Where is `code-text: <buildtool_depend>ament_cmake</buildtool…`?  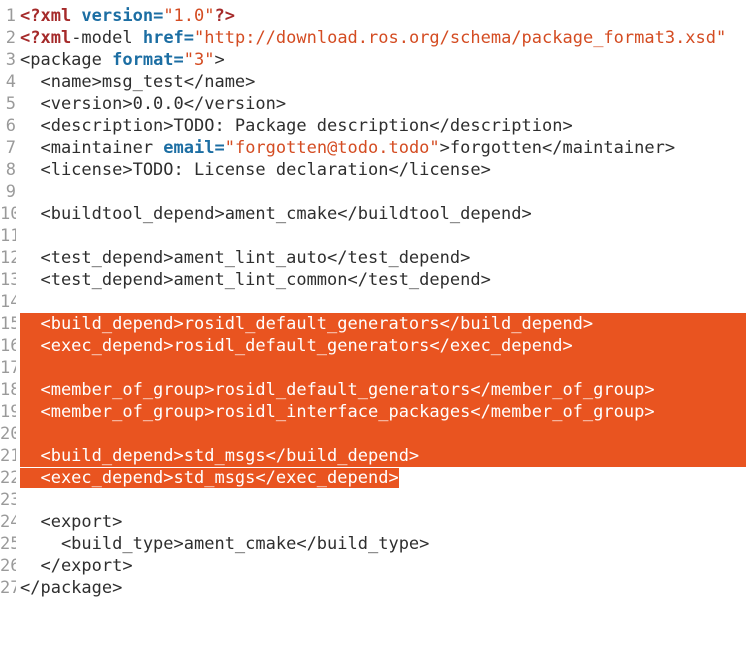
code-text: <buildtool_depend>ament_cmake</buildtool… is located at coordinates (276, 214).